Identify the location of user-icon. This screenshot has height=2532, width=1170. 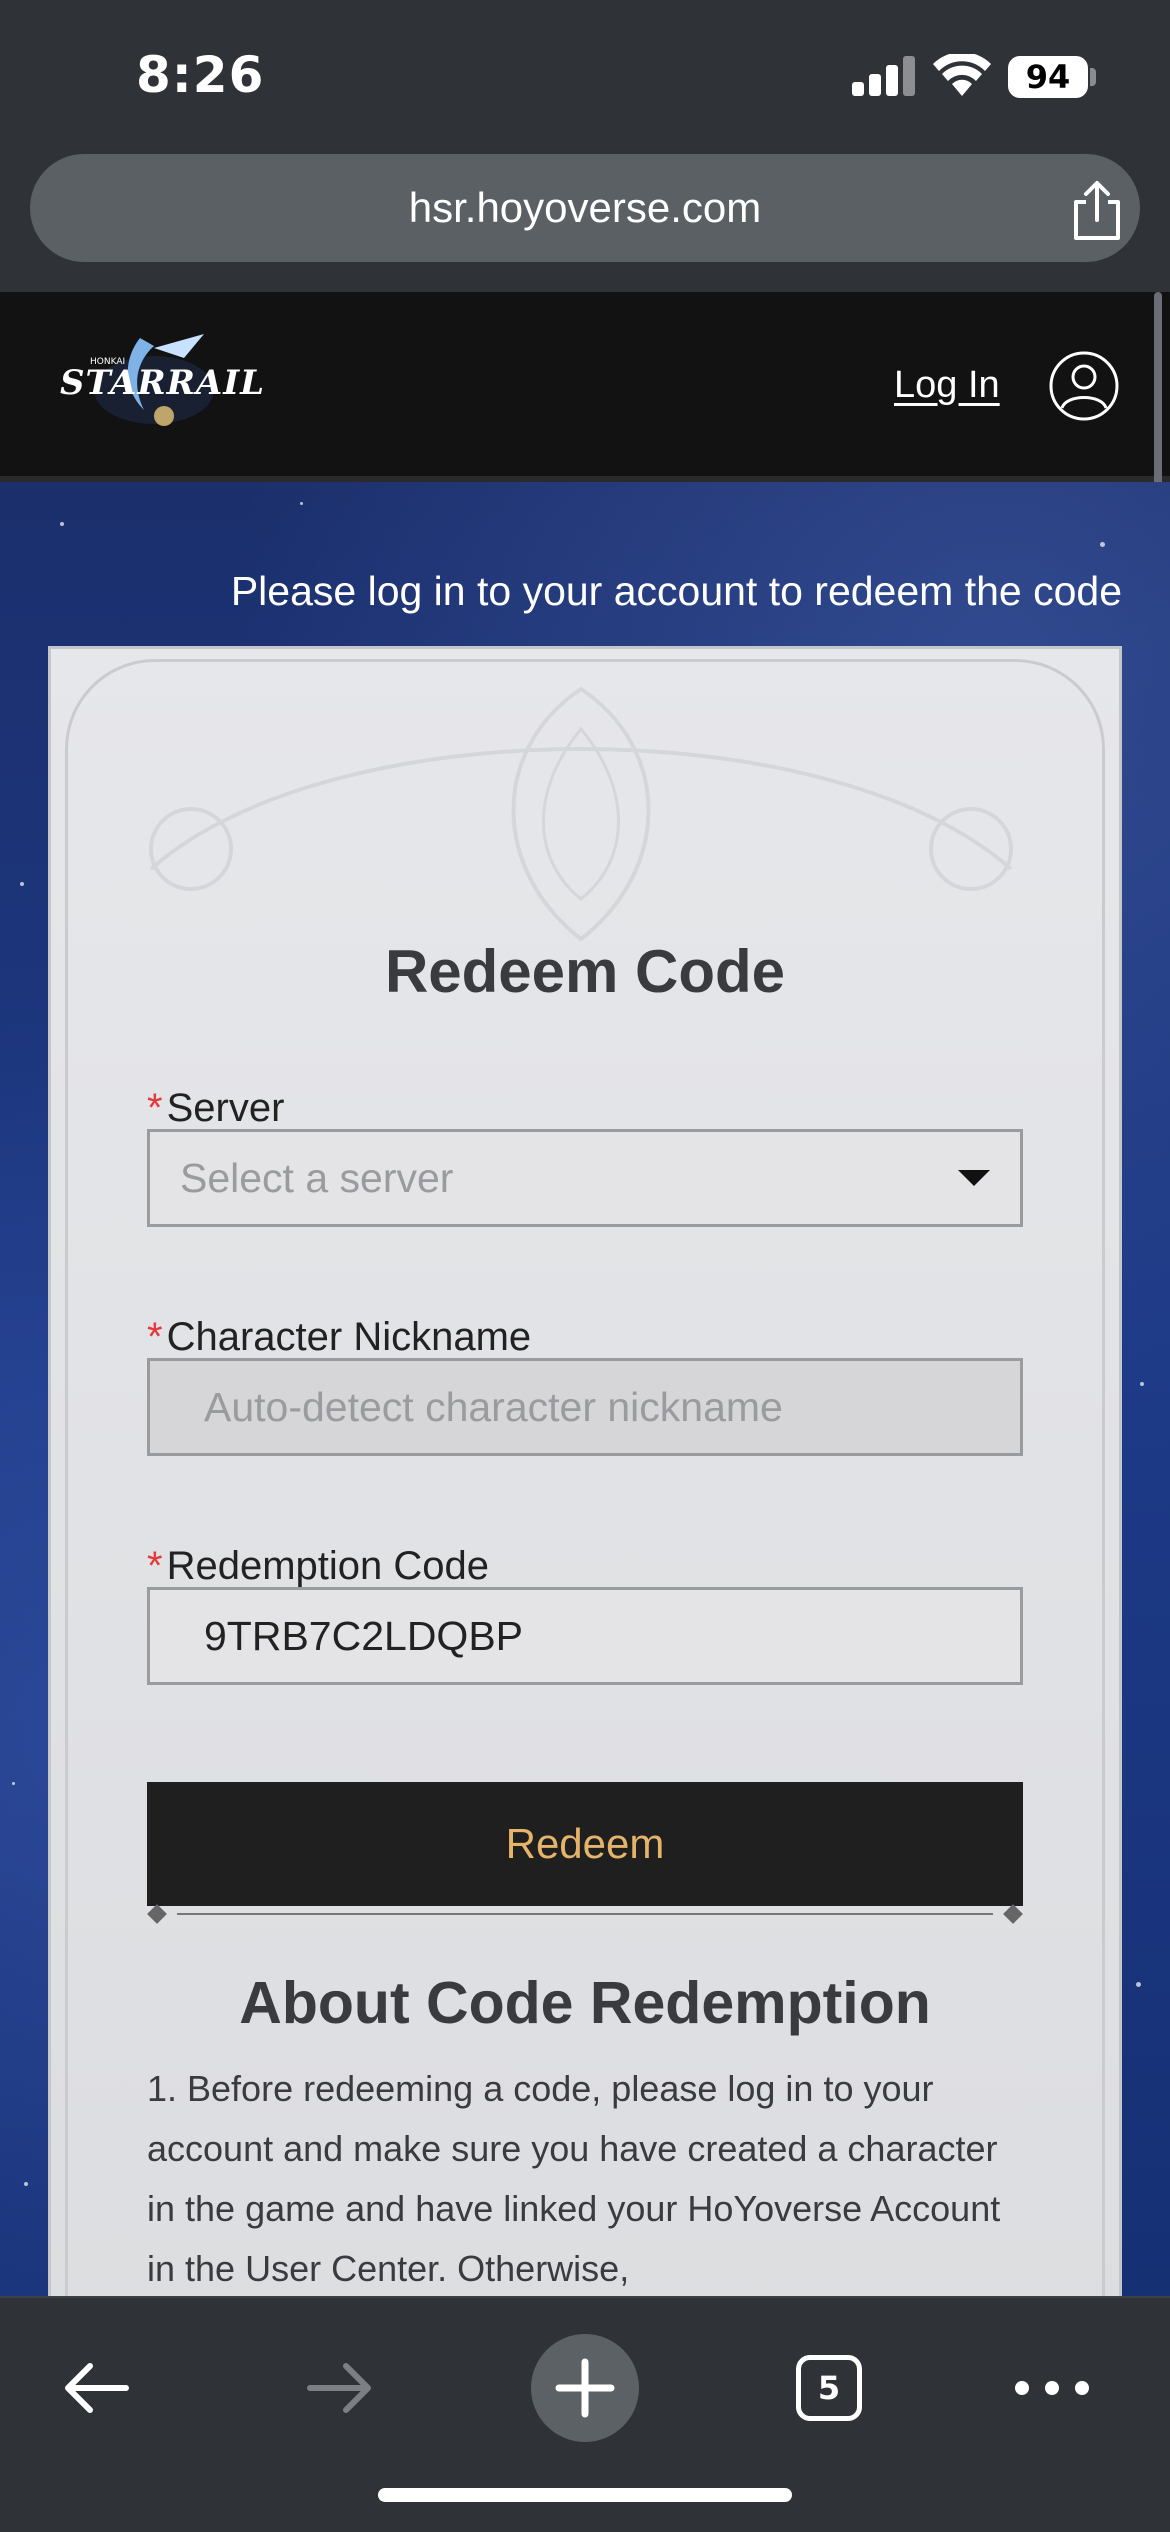
(1084, 386).